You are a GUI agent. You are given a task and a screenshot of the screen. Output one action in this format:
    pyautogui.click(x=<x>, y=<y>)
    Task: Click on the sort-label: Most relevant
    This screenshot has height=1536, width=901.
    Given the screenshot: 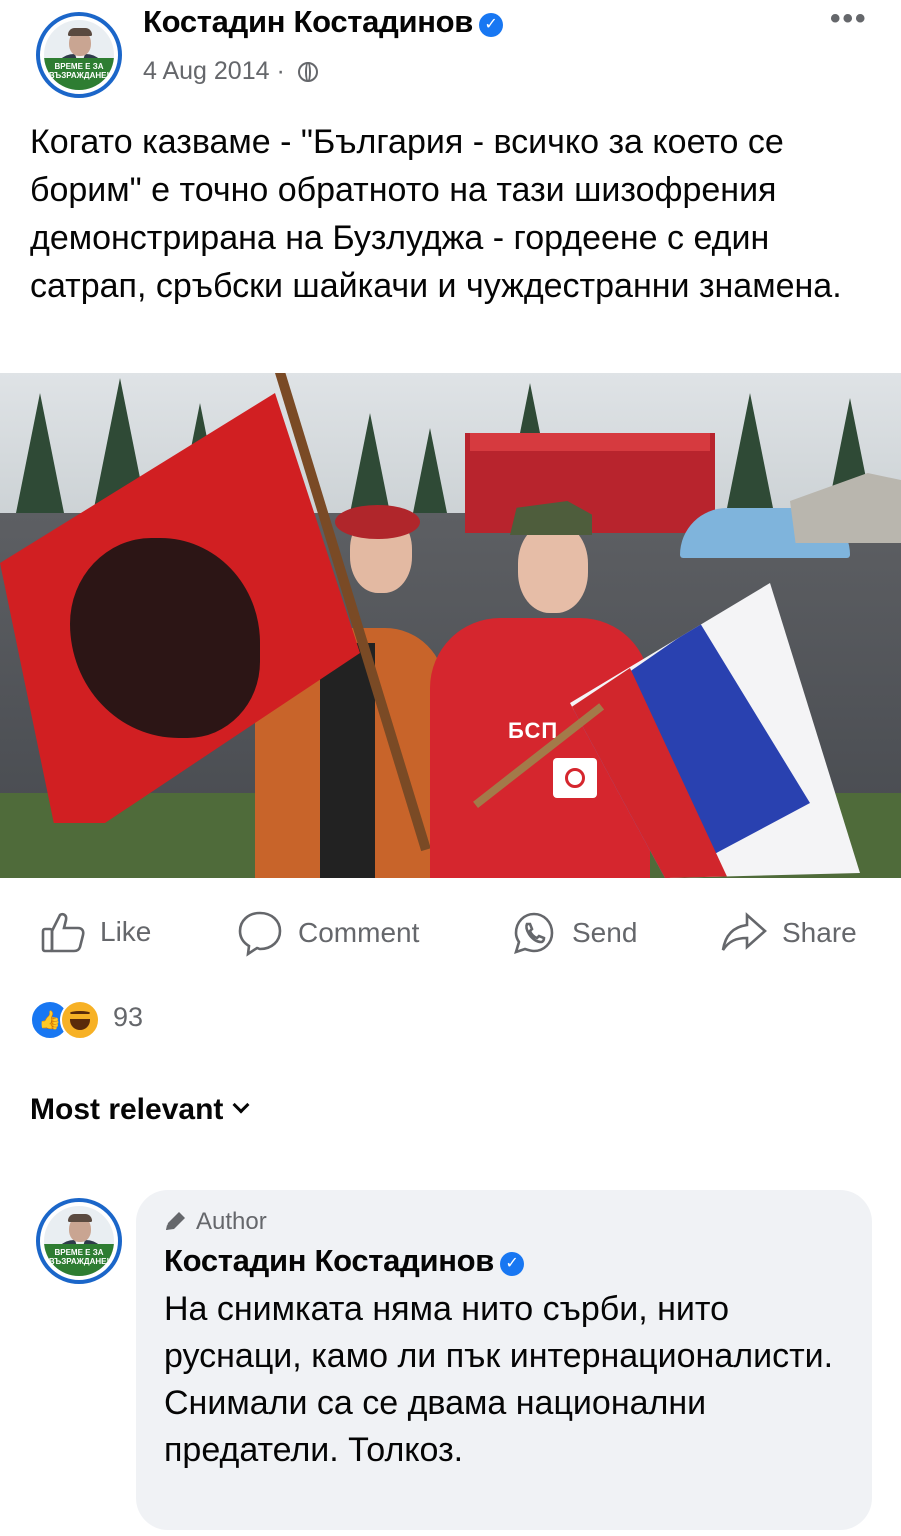 What is the action you would take?
    pyautogui.click(x=127, y=1109)
    